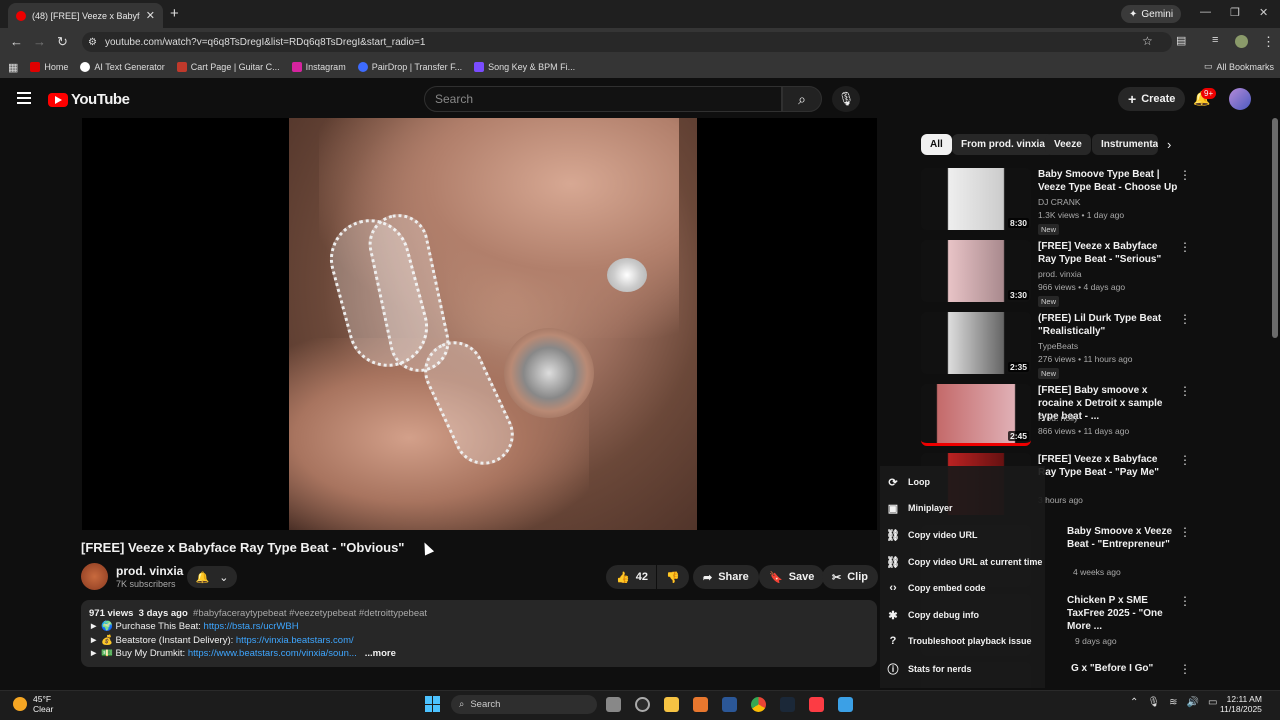 The width and height of the screenshot is (1280, 720). I want to click on extensions-icon: ▤, so click(1181, 40).